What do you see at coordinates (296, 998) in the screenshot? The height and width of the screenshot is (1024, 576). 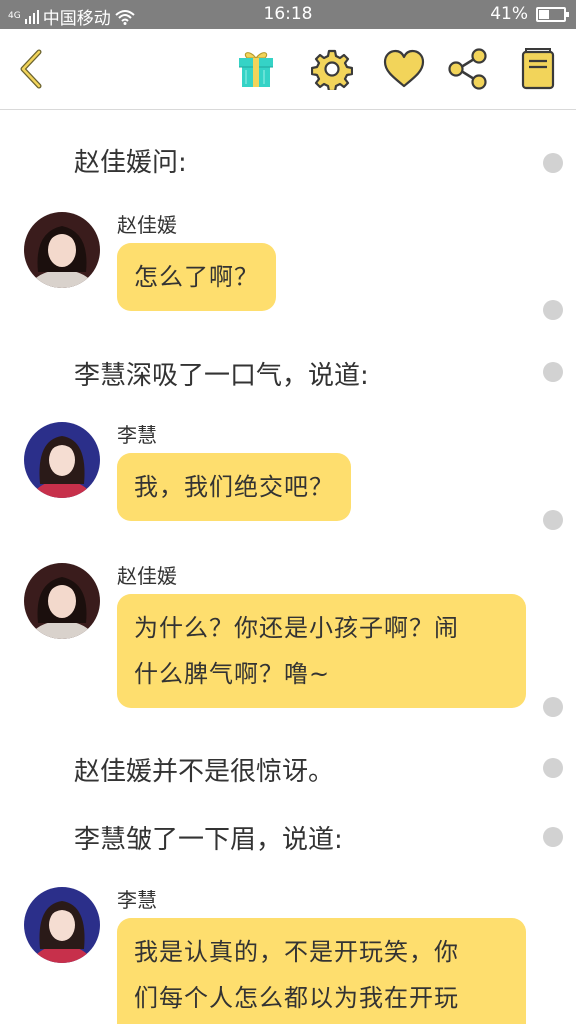 I see `message-text-line: 们每个人怎么都以为我在开玩` at bounding box center [296, 998].